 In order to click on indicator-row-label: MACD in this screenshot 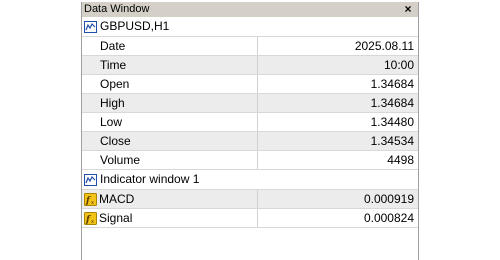, I will do `click(117, 199)`.